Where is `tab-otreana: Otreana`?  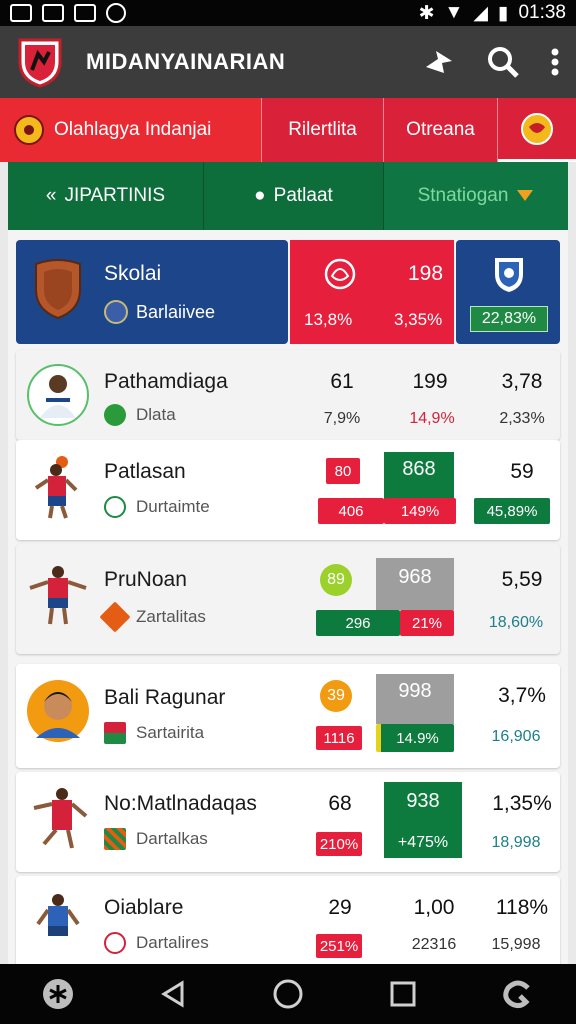 tab-otreana: Otreana is located at coordinates (441, 130).